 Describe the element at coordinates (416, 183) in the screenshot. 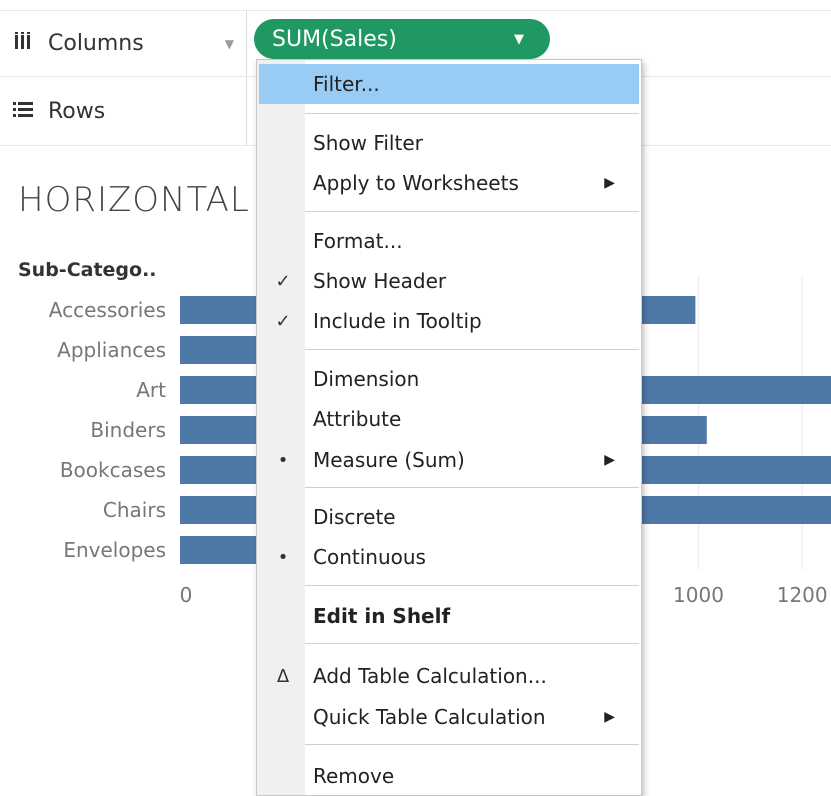

I see `menu-item-label: Apply to Worksheets` at that location.